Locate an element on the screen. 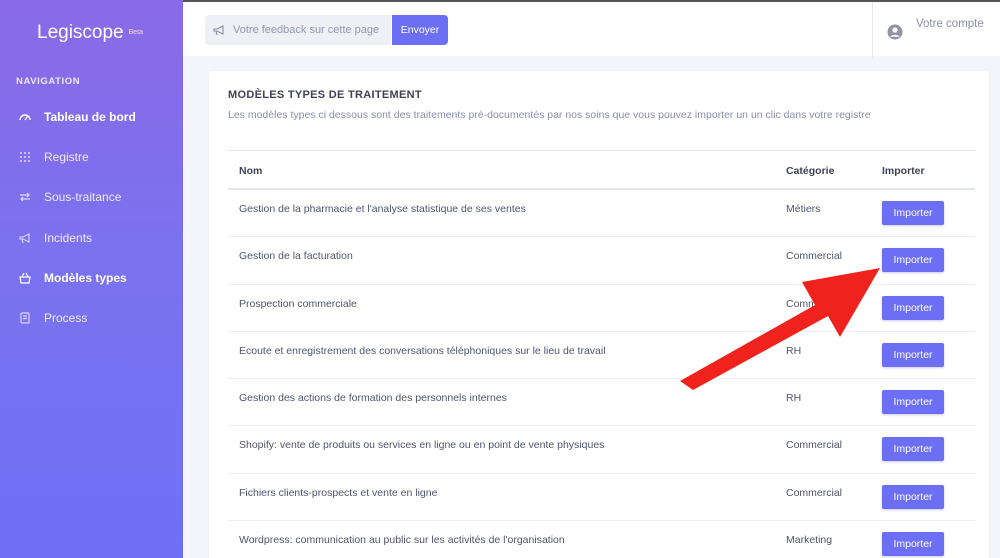 This screenshot has width=1000, height=558. topbar: Envoyer Votre compte is located at coordinates (591, 29).